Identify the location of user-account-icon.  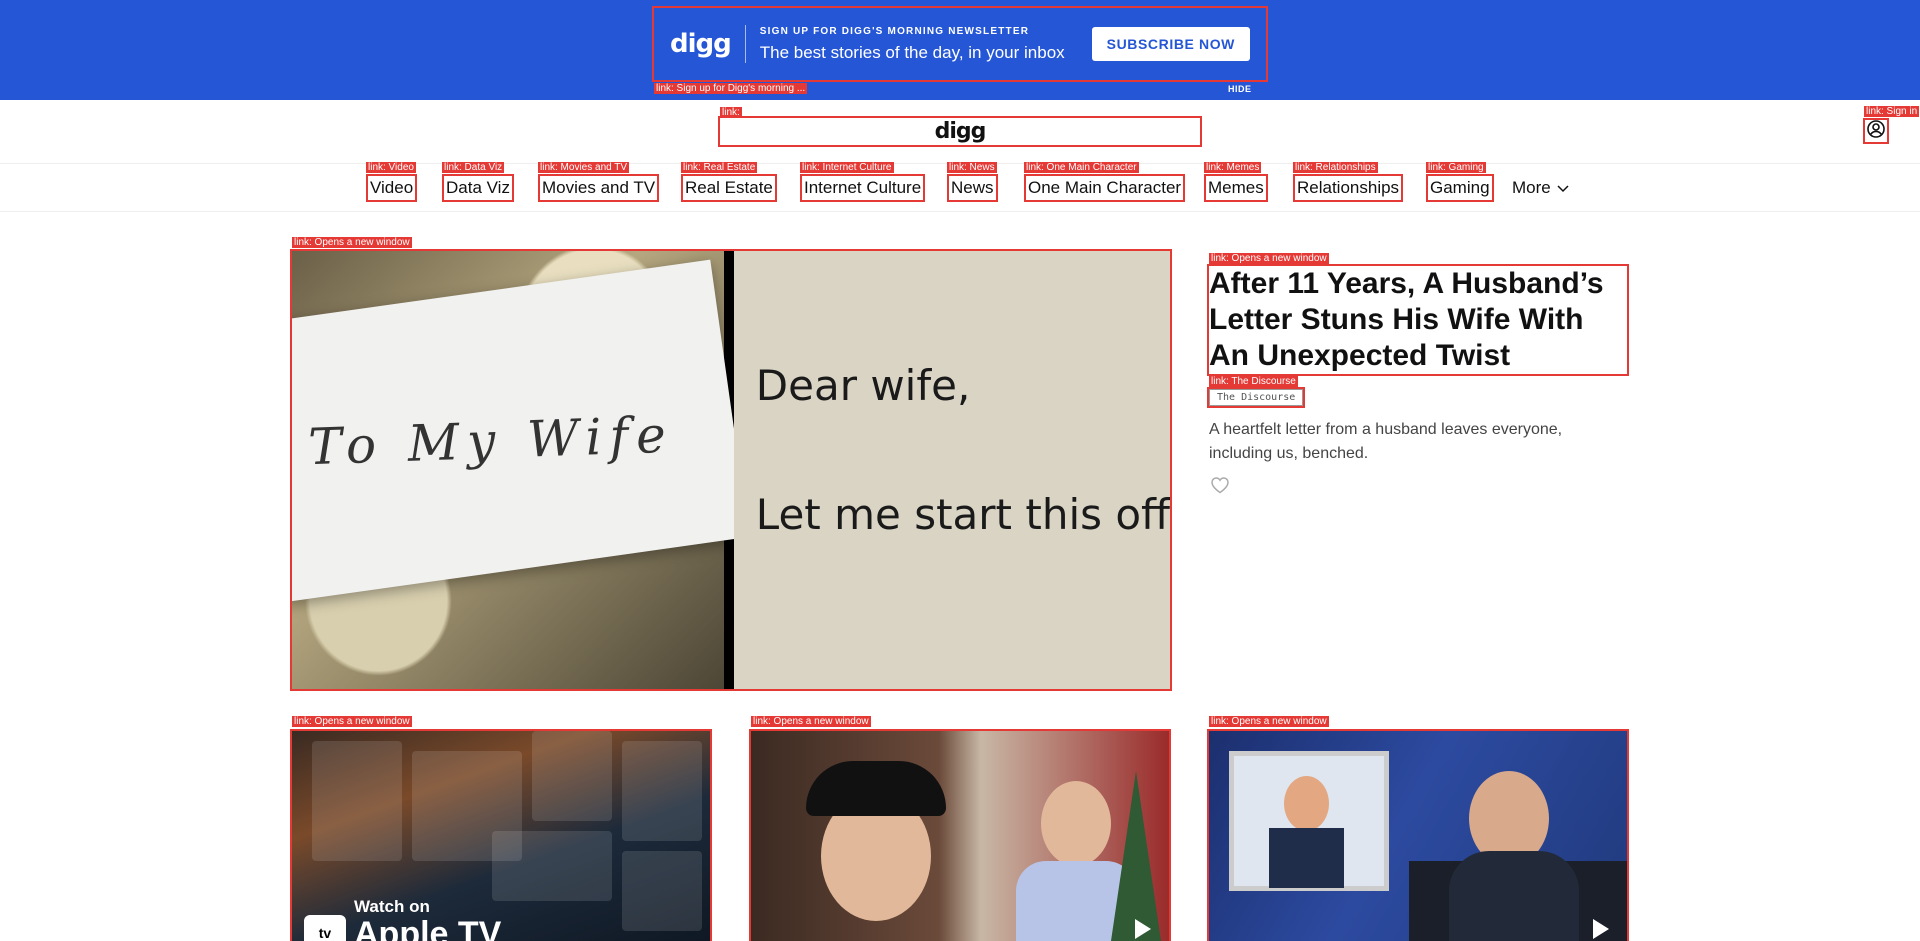
(1876, 131).